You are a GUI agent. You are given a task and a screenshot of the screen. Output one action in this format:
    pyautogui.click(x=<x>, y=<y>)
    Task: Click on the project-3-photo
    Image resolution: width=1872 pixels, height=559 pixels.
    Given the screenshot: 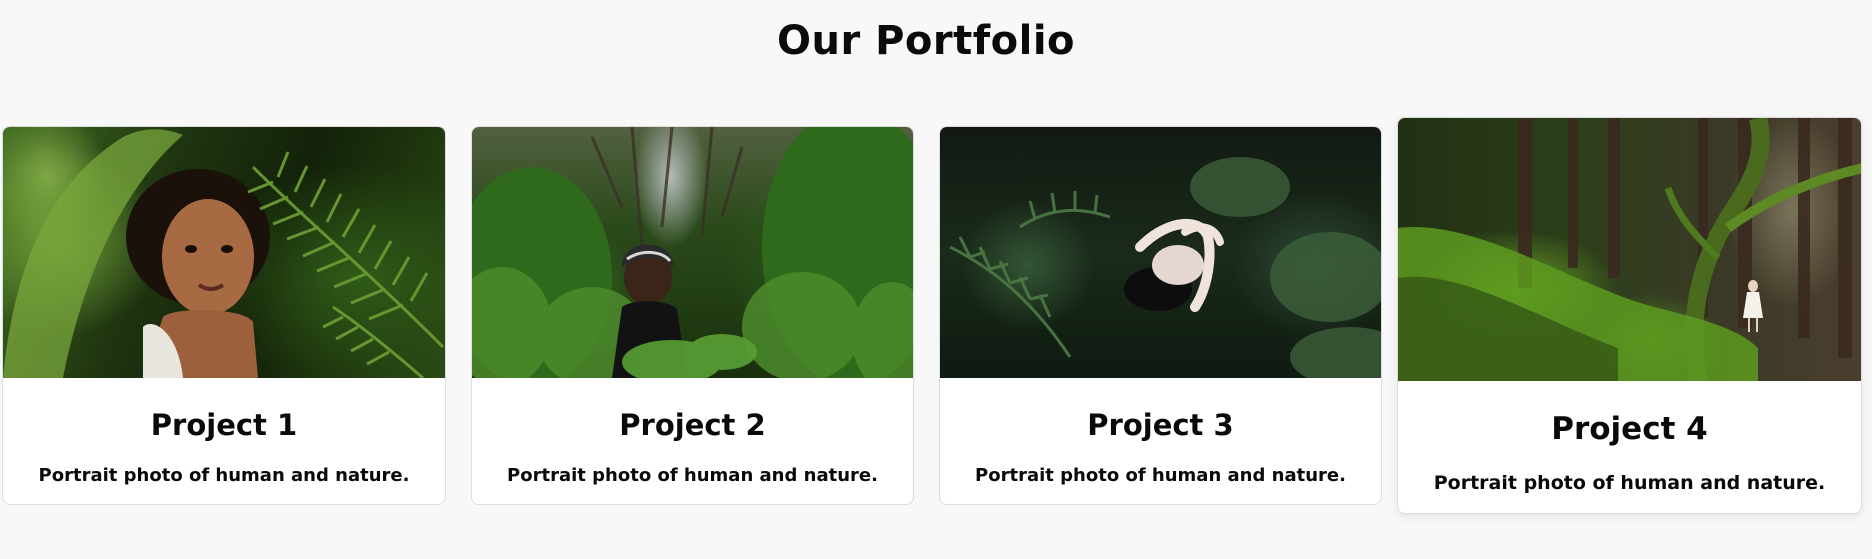 What is the action you would take?
    pyautogui.click(x=1160, y=252)
    